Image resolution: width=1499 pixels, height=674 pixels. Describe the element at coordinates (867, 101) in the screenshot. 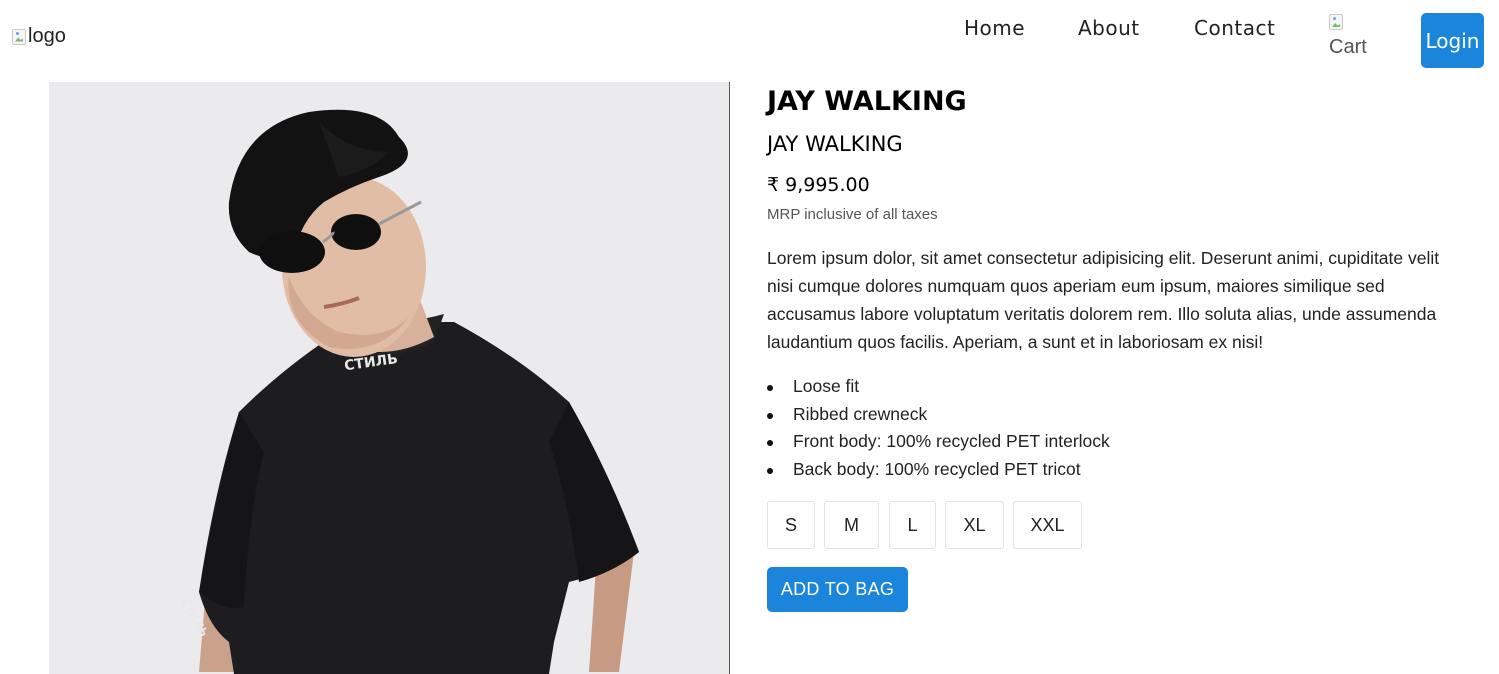

I see `product-title: JAY WALKING` at that location.